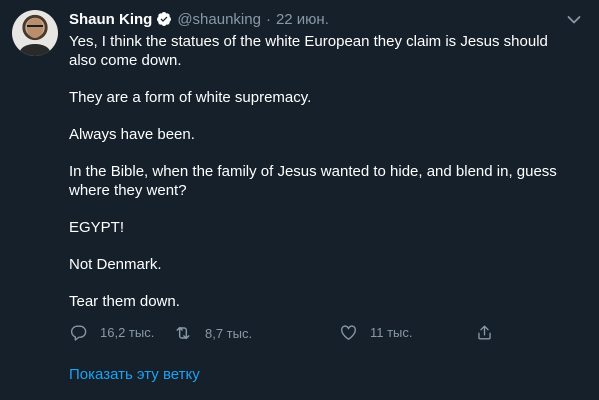 The height and width of the screenshot is (400, 599). I want to click on author-name: Shaun King, so click(110, 19).